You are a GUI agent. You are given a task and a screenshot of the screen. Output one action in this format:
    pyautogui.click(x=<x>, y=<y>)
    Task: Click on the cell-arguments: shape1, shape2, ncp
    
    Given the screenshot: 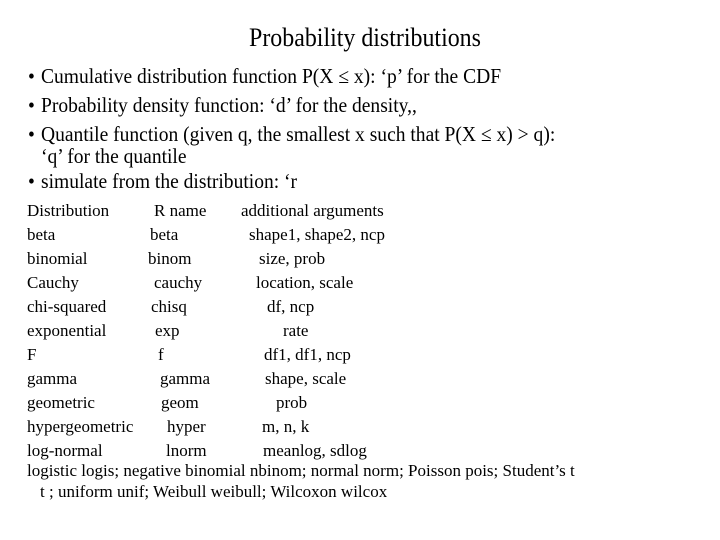 What is the action you would take?
    pyautogui.click(x=317, y=234)
    